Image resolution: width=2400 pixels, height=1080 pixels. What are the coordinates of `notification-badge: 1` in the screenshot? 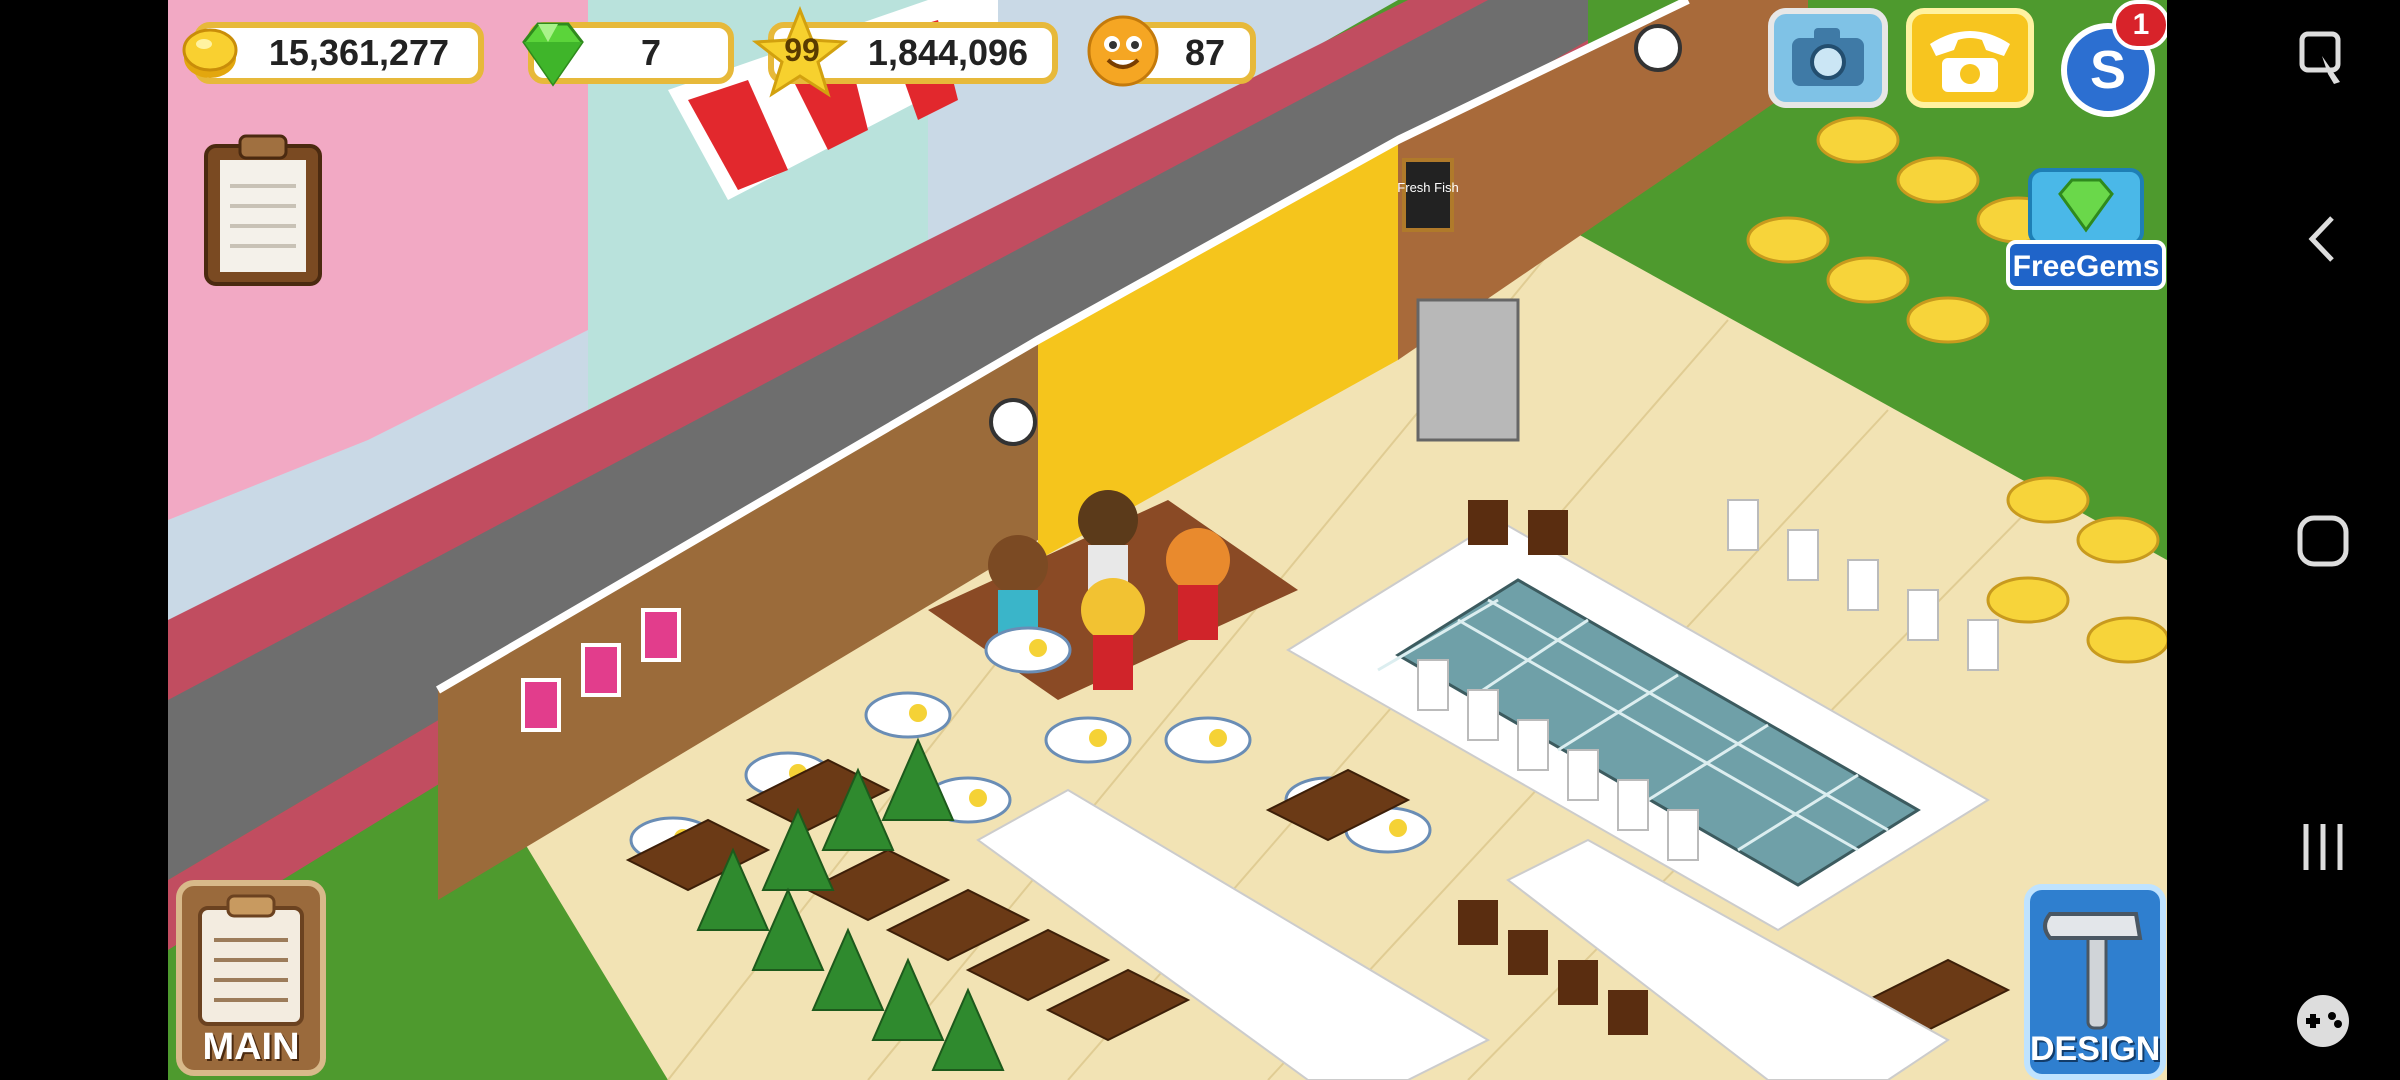 It's located at (2139, 25).